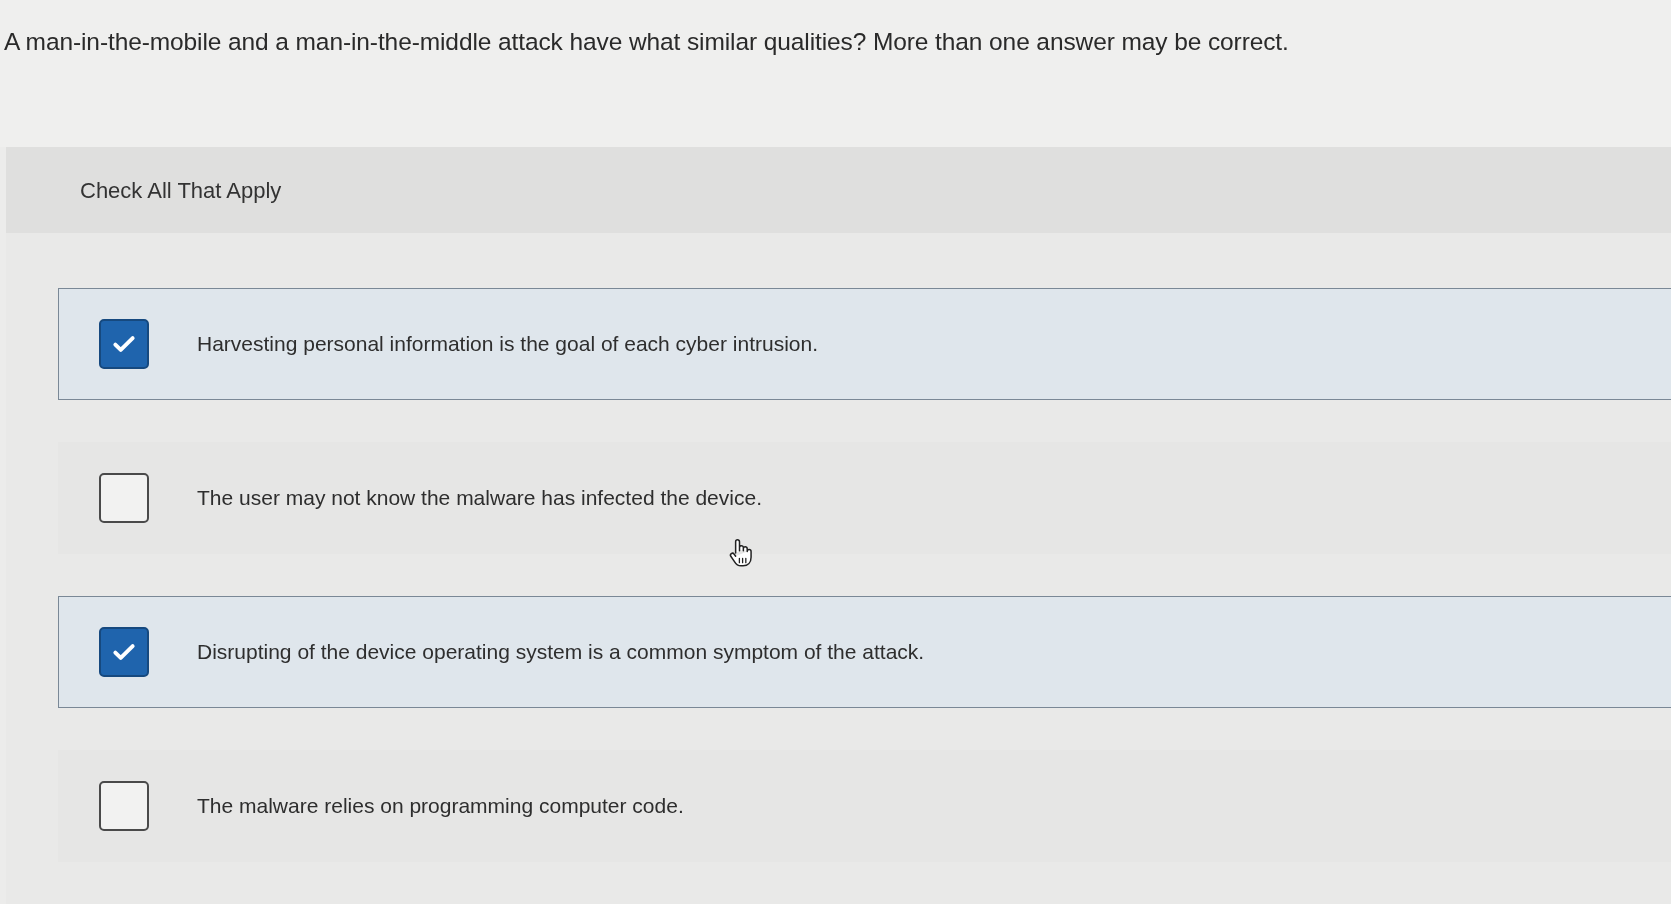  What do you see at coordinates (440, 806) in the screenshot?
I see `option-text: The malware relies on programming computer code.` at bounding box center [440, 806].